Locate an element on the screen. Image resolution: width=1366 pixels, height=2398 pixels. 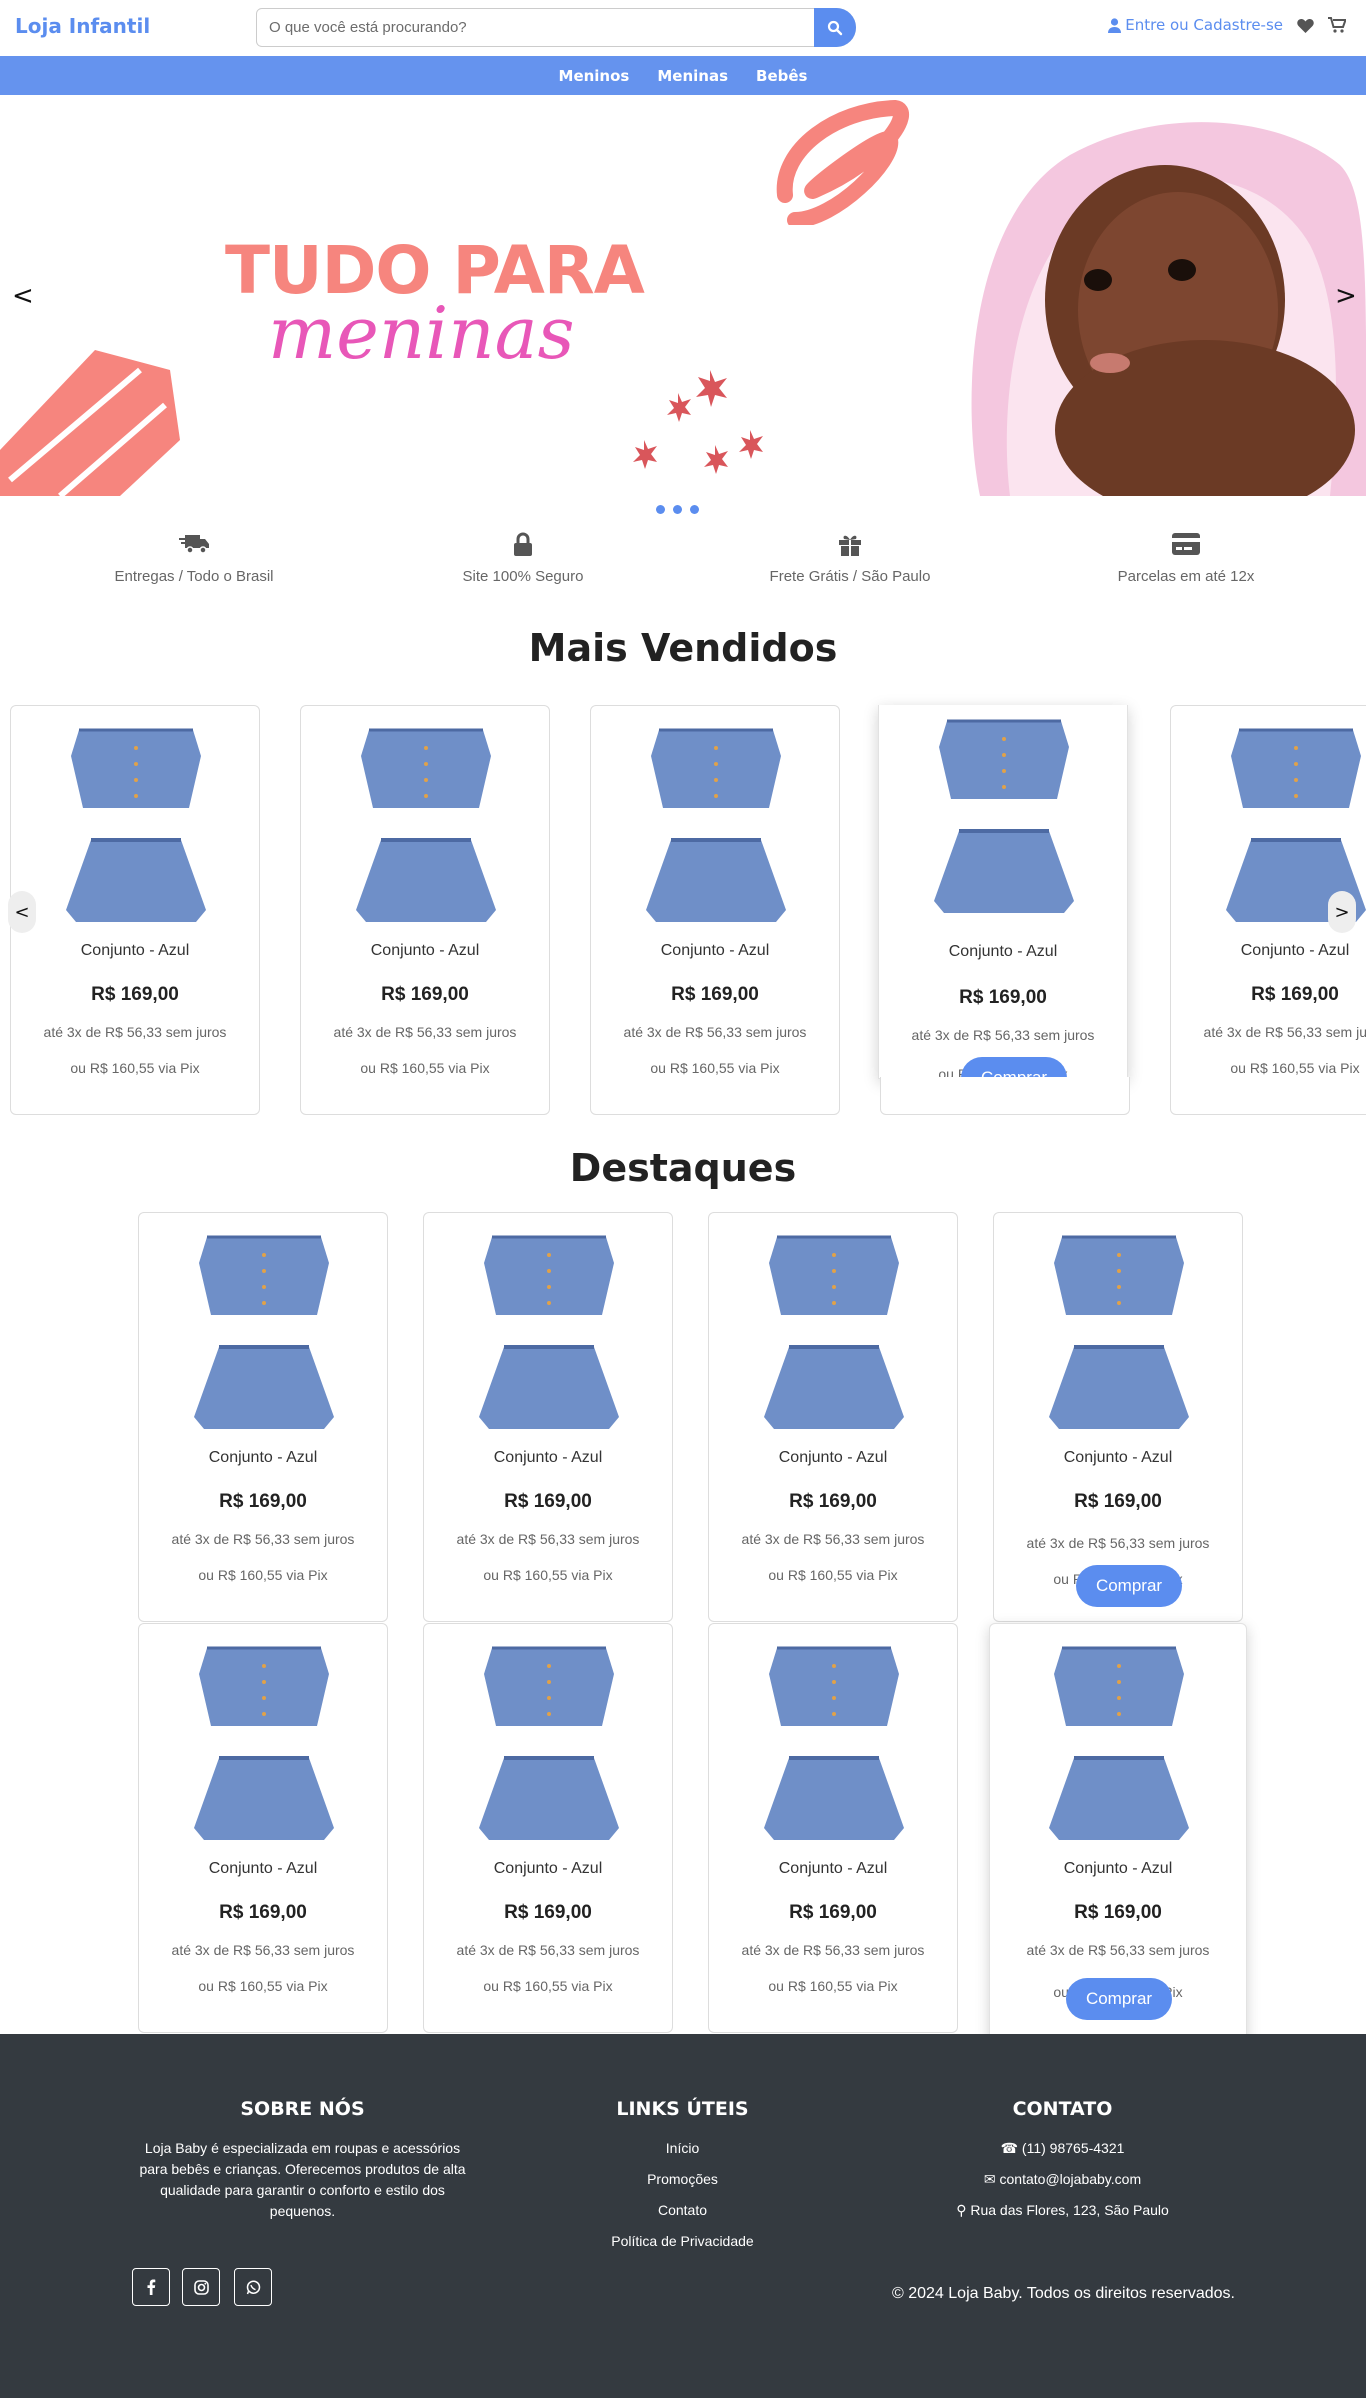
brush-stroke-decoration is located at coordinates (90, 423).